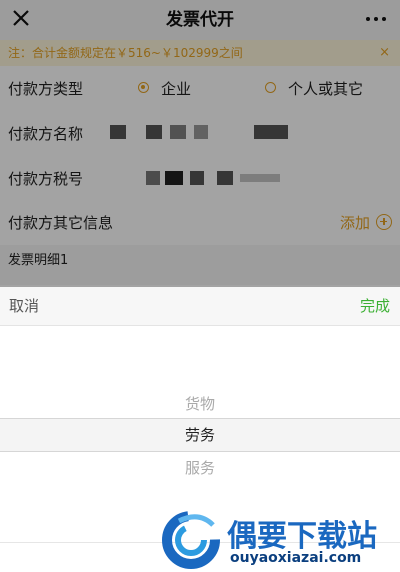  Describe the element at coordinates (296, 558) in the screenshot. I see `watermark-url: ouyaoxiazai.com` at that location.